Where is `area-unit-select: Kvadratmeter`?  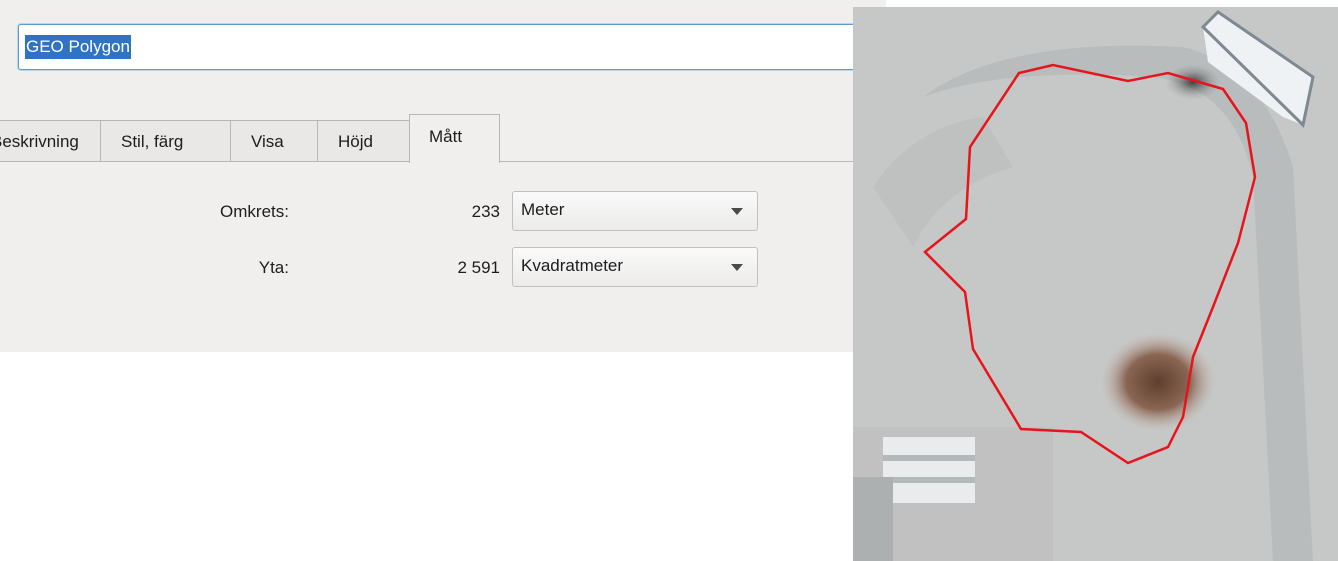 area-unit-select: Kvadratmeter is located at coordinates (635, 267).